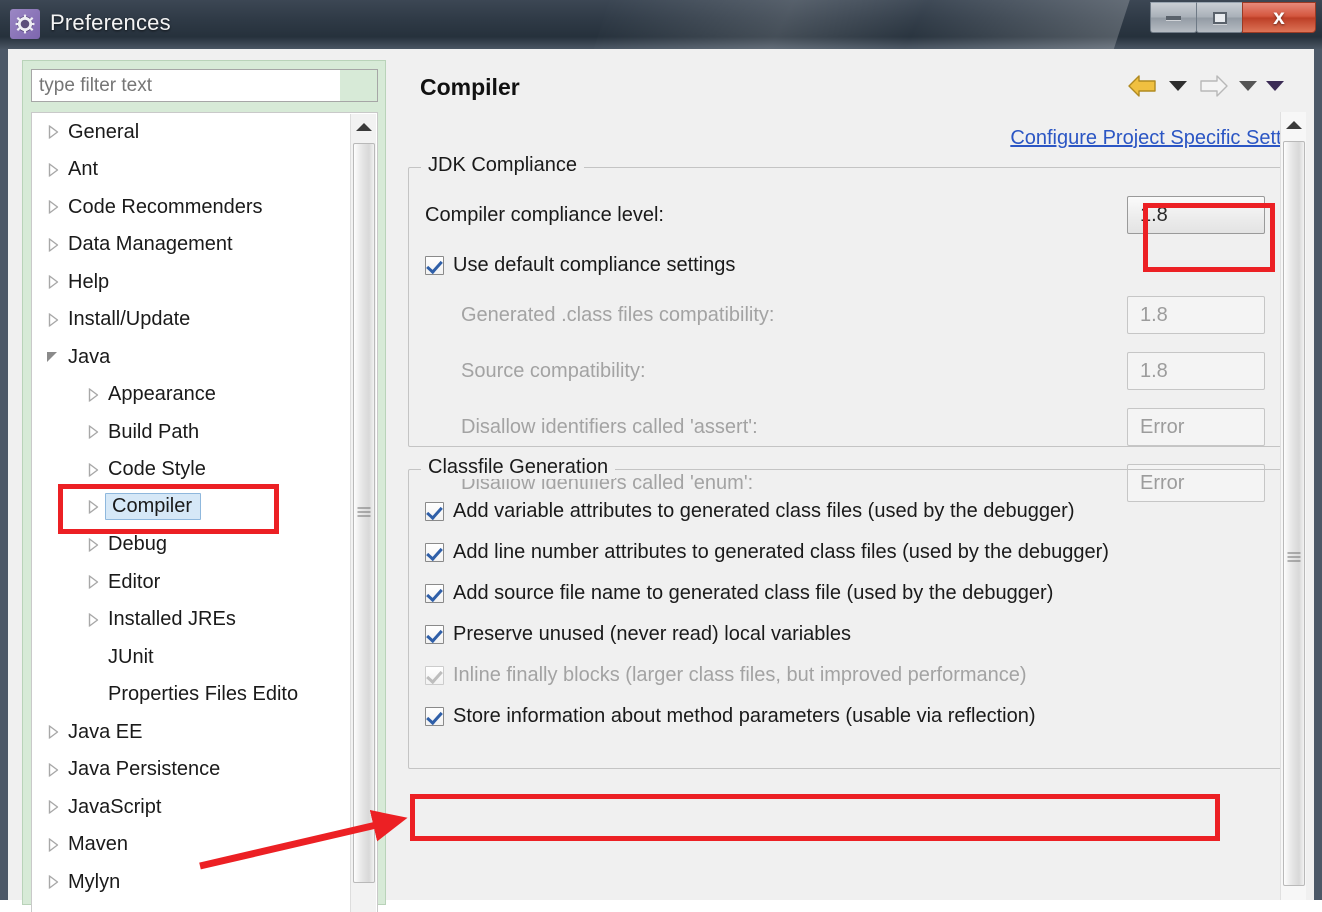 This screenshot has height=912, width=1322. I want to click on jdk-compliance-legend: JDK Compliance, so click(502, 165).